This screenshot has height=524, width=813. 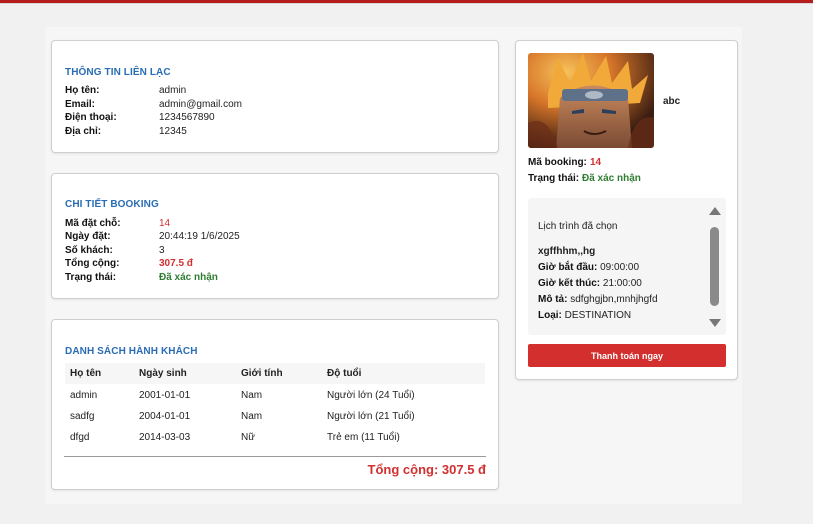 What do you see at coordinates (614, 299) in the screenshot?
I see `schedule-description-value: sdfghgjbn,mnhjhgfd` at bounding box center [614, 299].